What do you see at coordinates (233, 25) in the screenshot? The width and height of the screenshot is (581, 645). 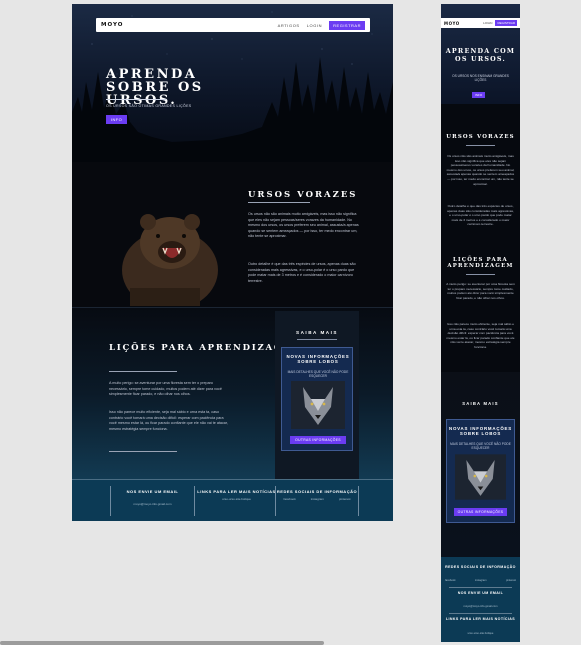 I see `desktop-navbar: MOYO ARTIGOS LOGIN REGISTRAR` at bounding box center [233, 25].